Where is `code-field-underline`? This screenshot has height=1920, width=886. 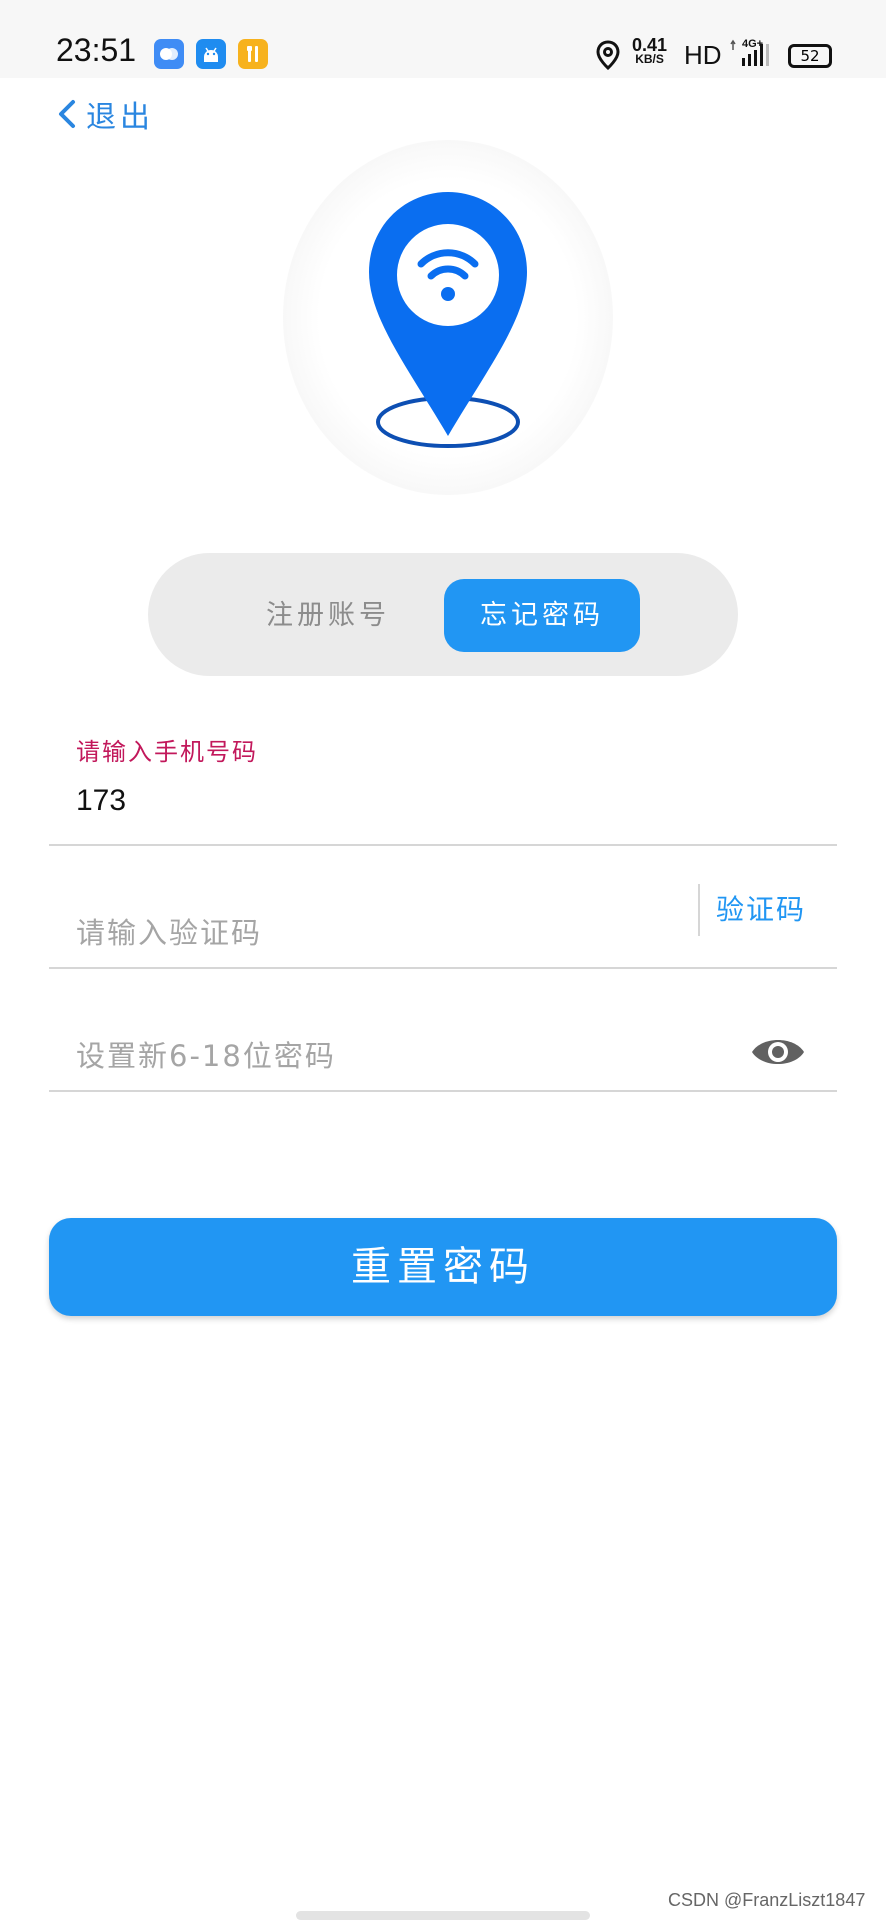
code-field-underline is located at coordinates (443, 968).